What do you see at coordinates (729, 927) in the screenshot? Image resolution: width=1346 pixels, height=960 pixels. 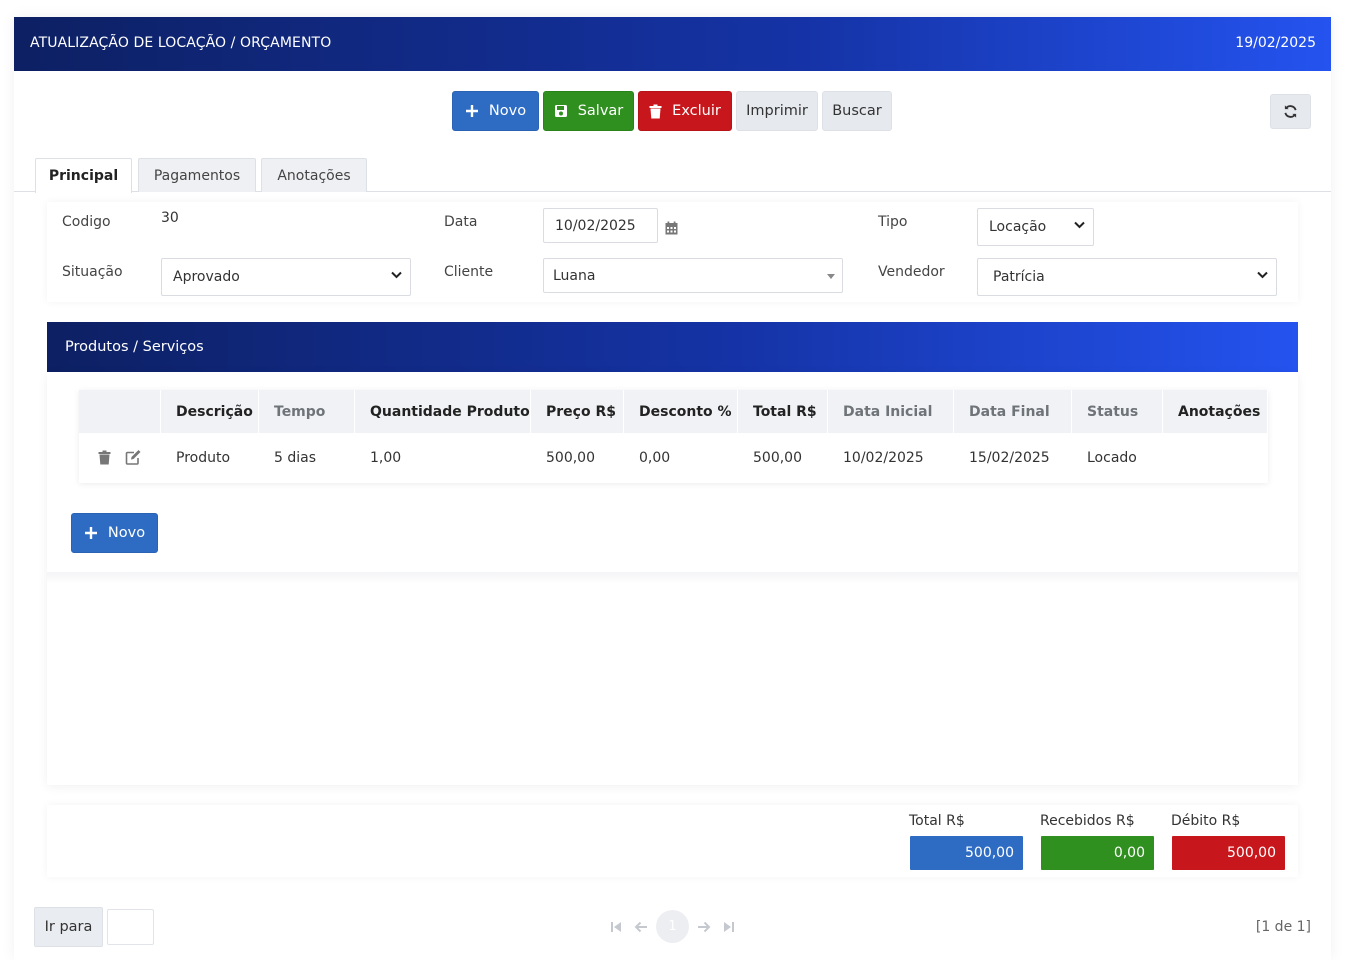 I see `last-page-icon` at bounding box center [729, 927].